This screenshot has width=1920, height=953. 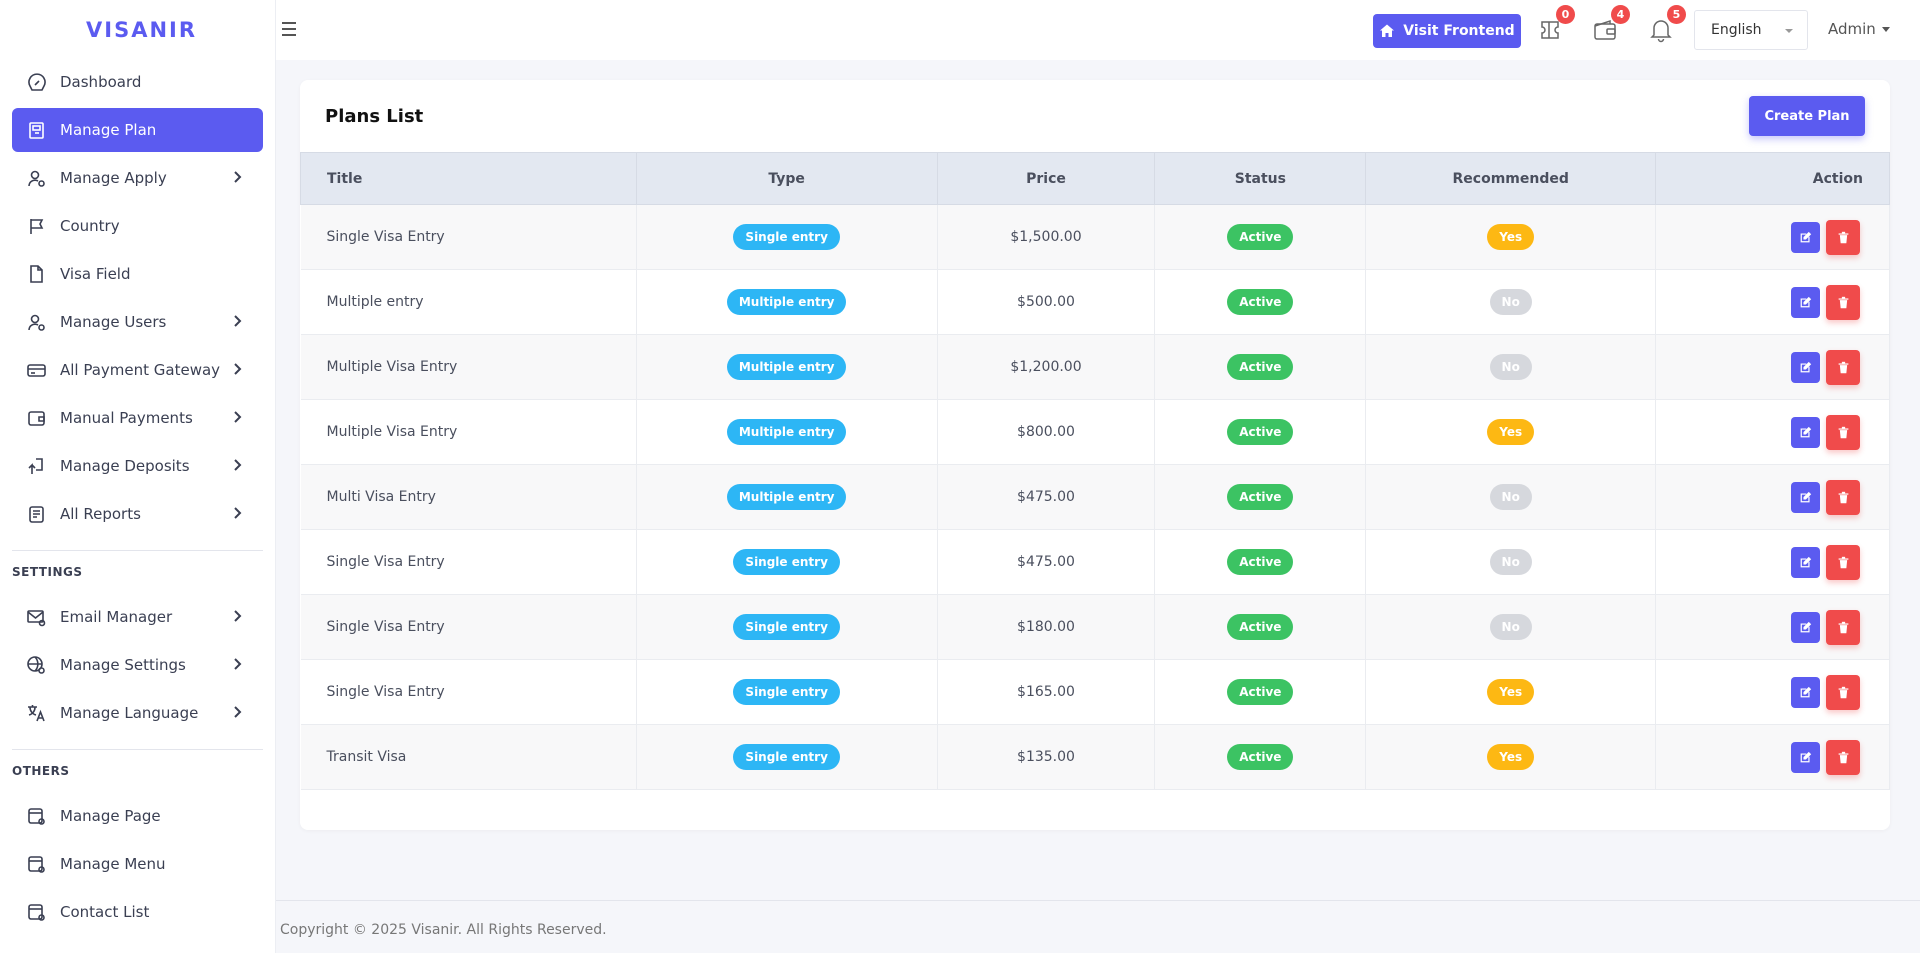 What do you see at coordinates (105, 912) in the screenshot?
I see `sidebar-item-label: Contact List` at bounding box center [105, 912].